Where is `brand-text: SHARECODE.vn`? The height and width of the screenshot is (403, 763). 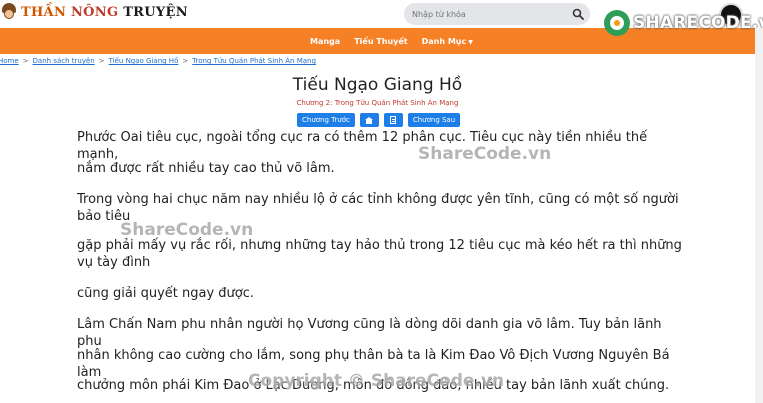 brand-text: SHARECODE.vn is located at coordinates (698, 23).